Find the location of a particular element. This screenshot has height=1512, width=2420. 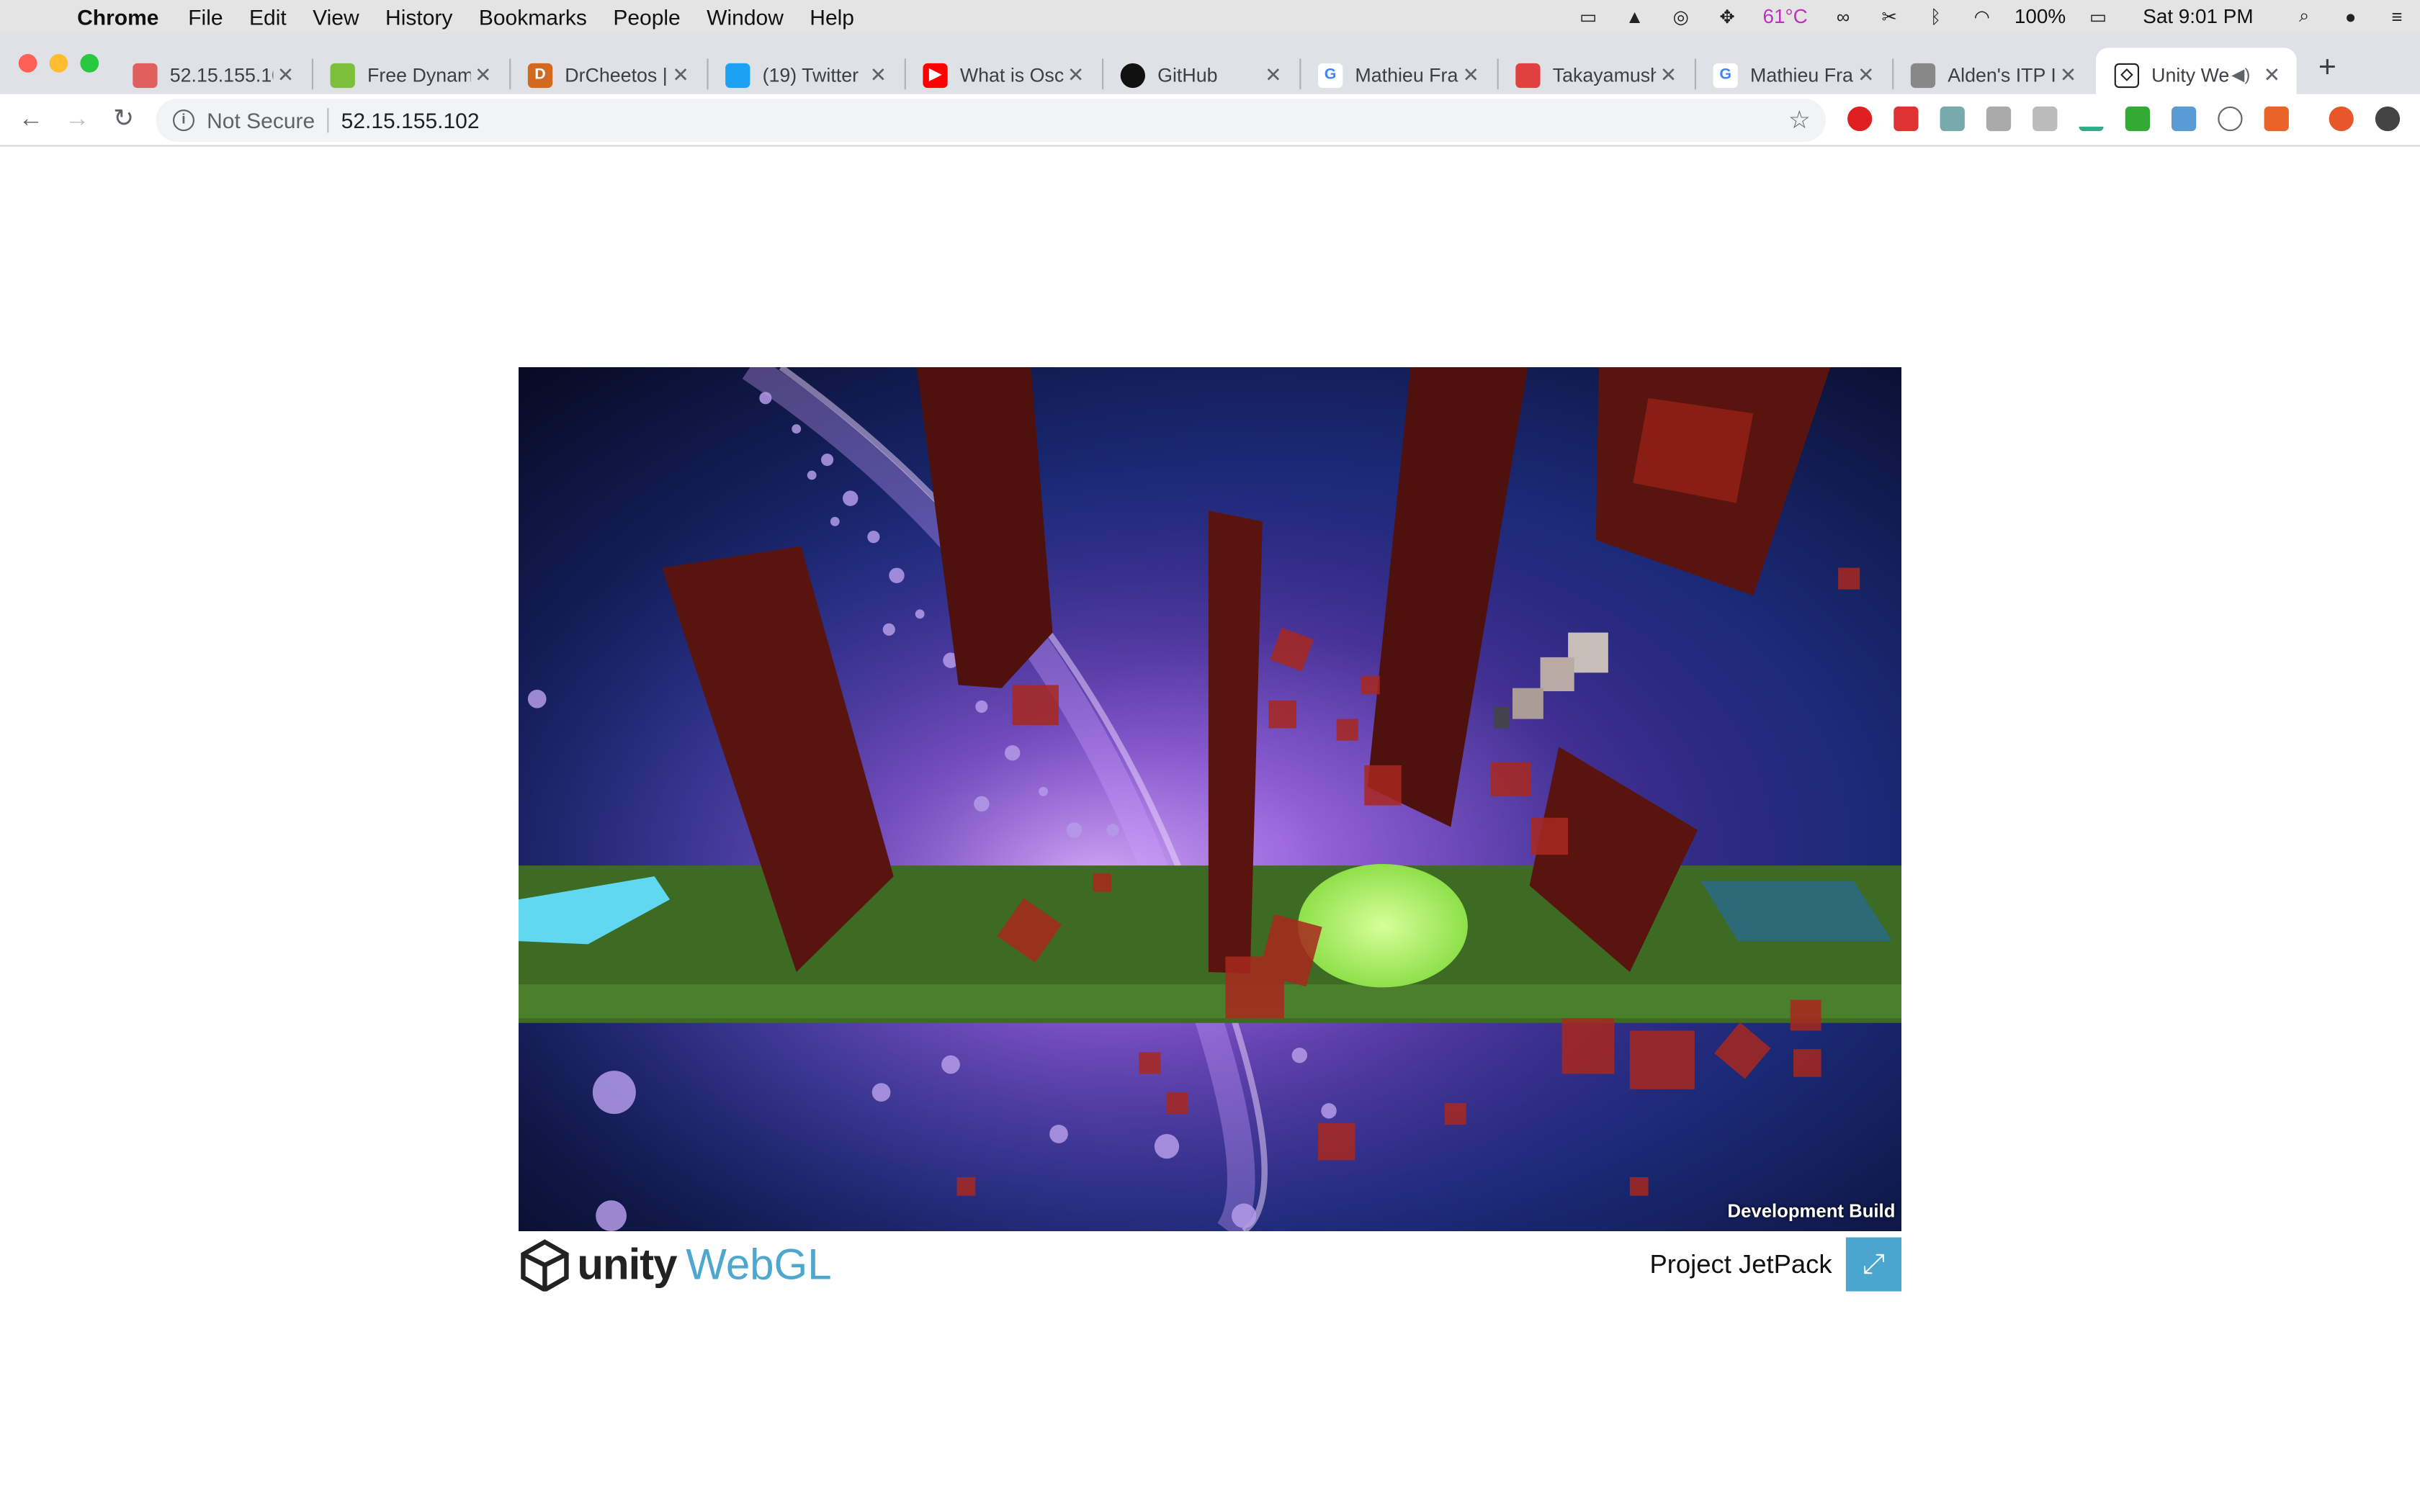

webgl-wordmark: WebGL is located at coordinates (759, 1264).